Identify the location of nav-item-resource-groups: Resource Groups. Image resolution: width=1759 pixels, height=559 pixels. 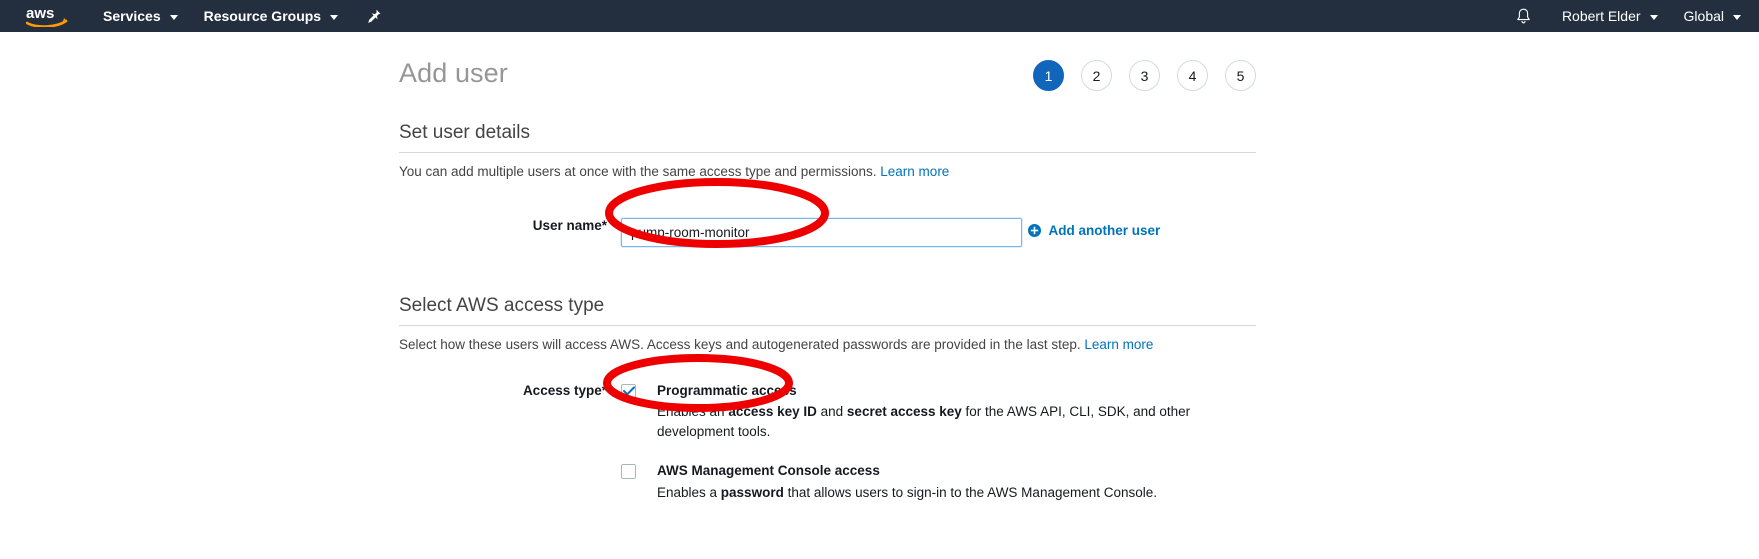
(271, 16).